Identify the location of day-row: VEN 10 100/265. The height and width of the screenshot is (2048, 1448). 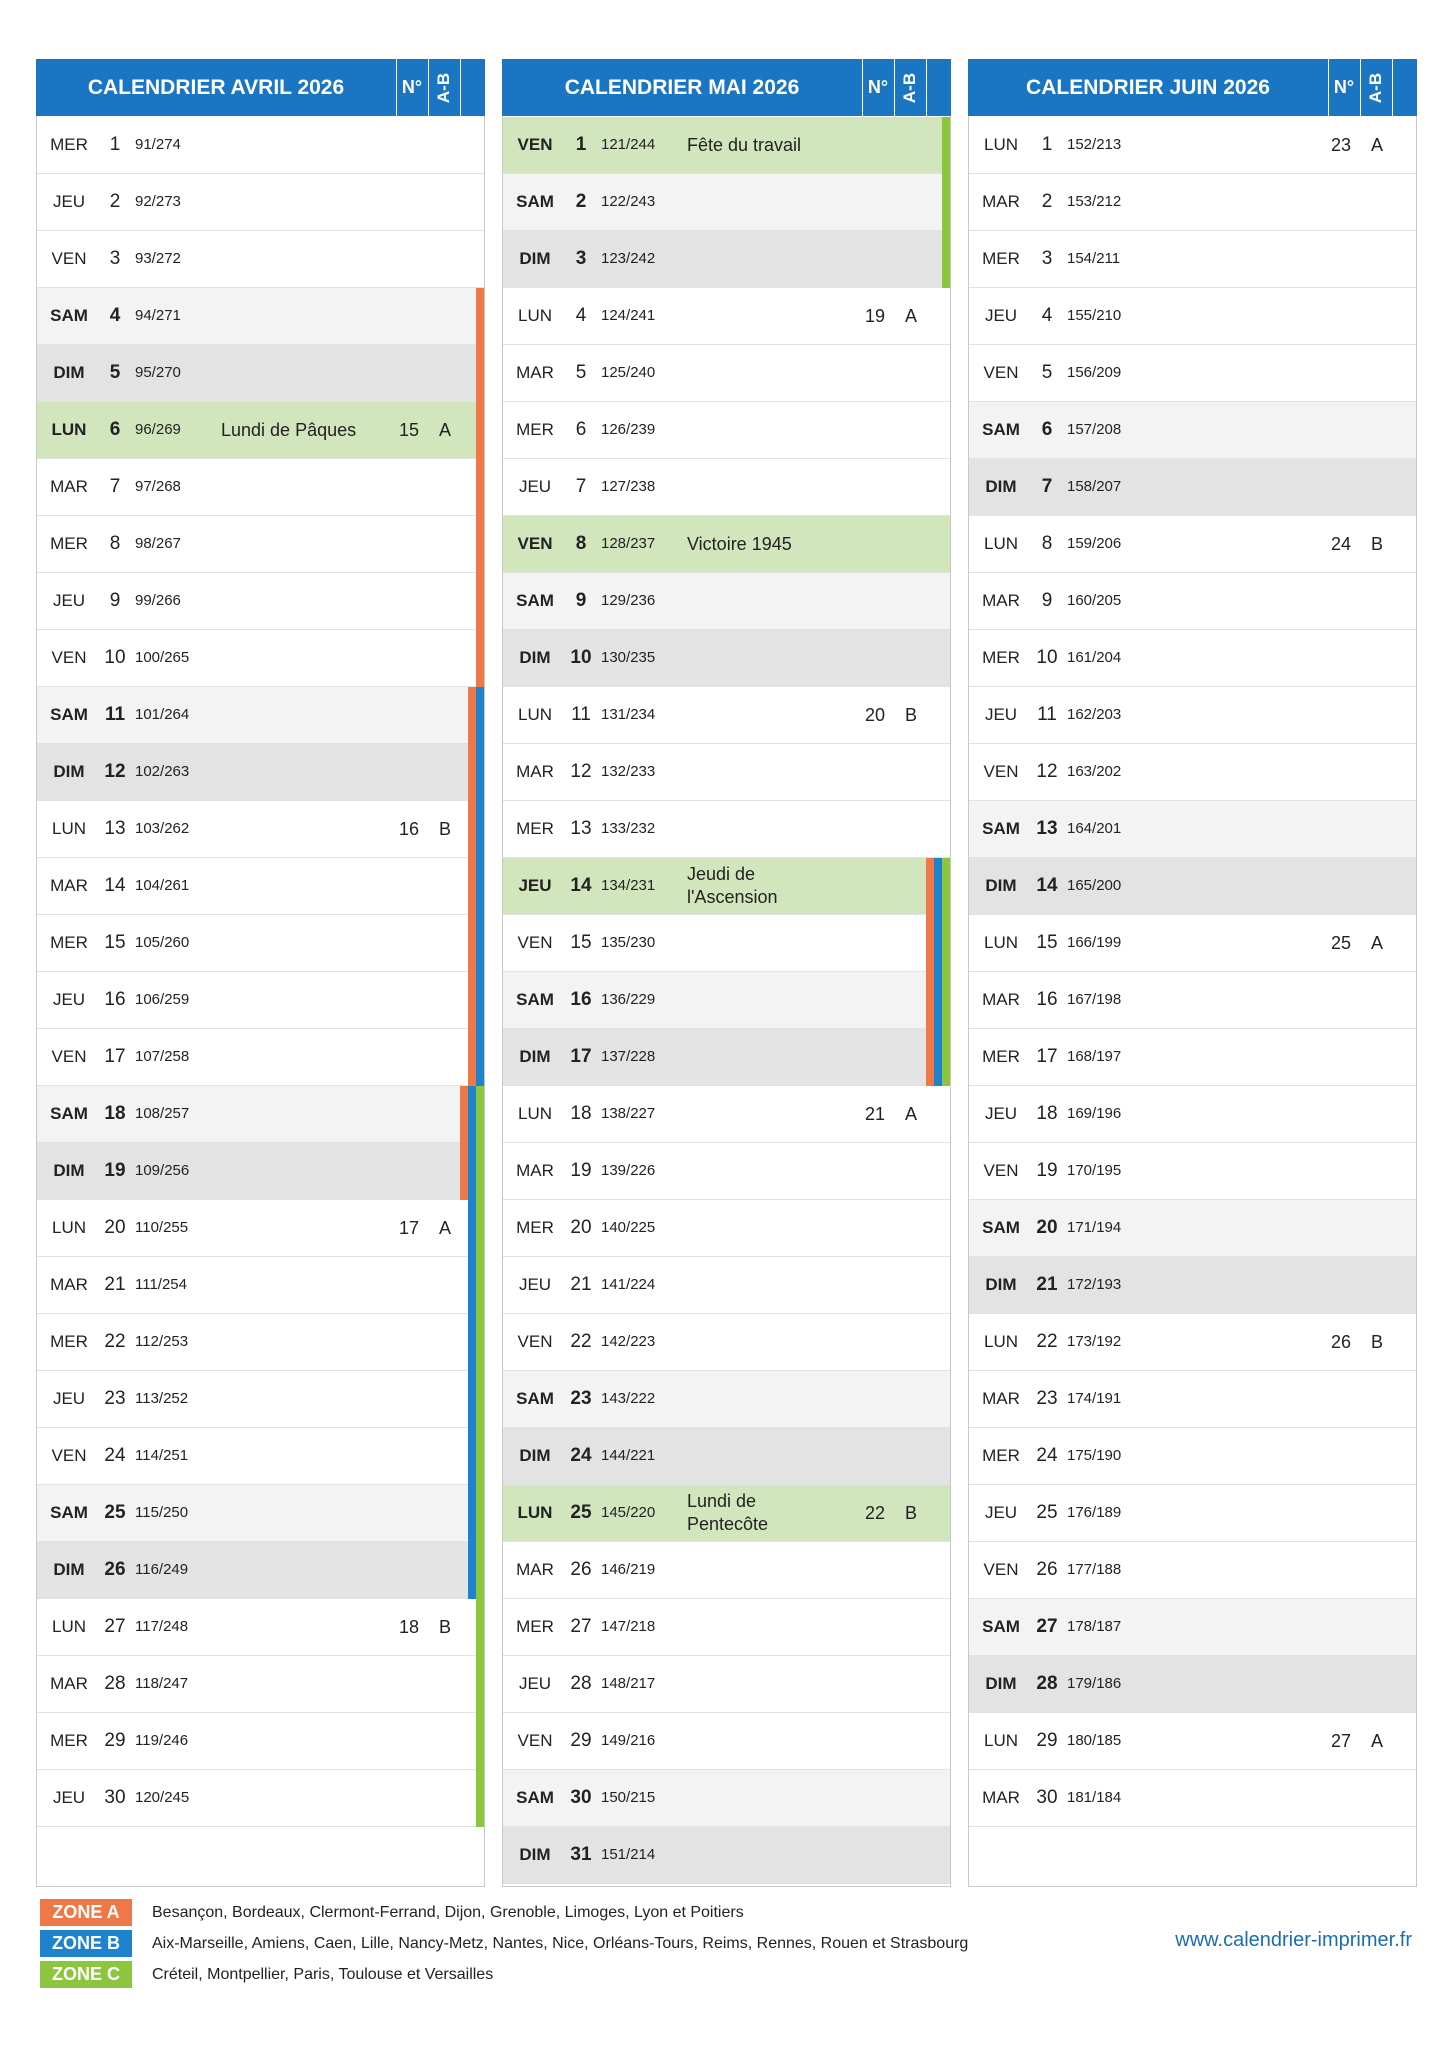
(260, 658).